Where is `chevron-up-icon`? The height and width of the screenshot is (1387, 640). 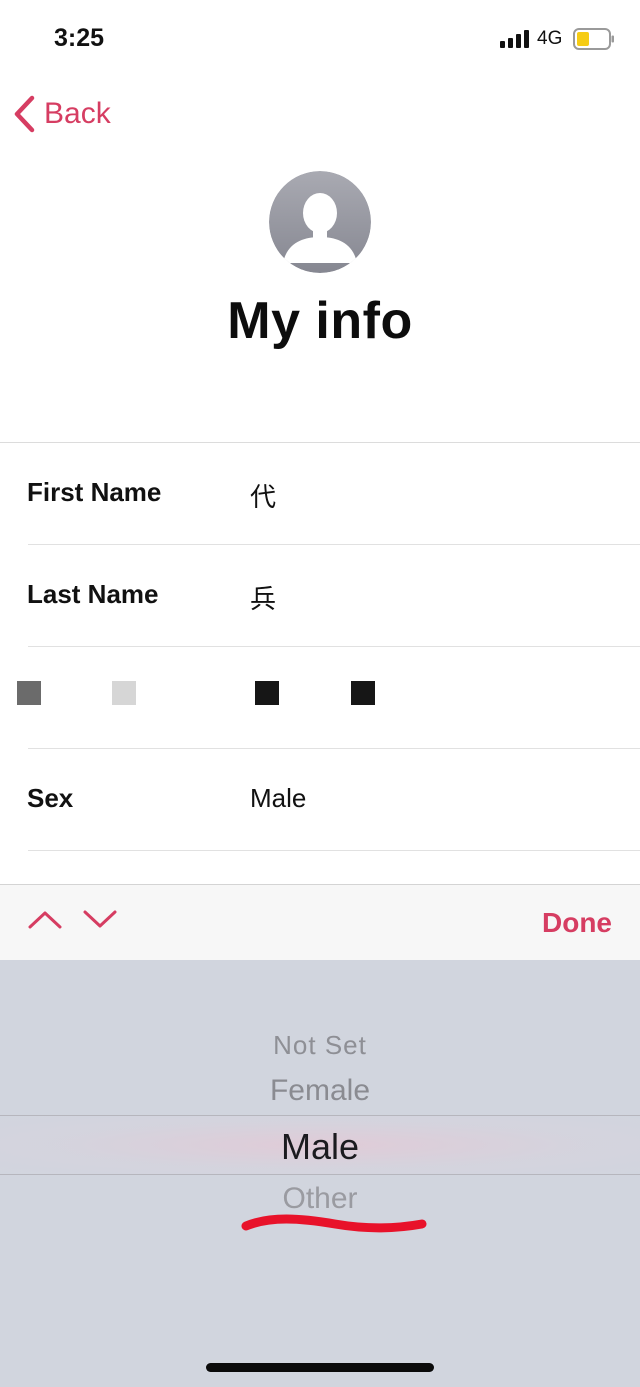
chevron-up-icon is located at coordinates (45, 919).